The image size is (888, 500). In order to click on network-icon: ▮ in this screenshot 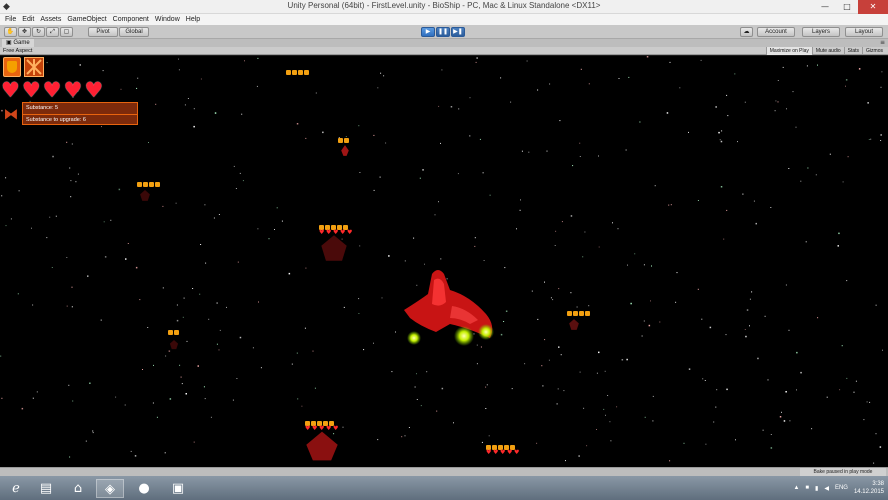, I will do `click(816, 488)`.